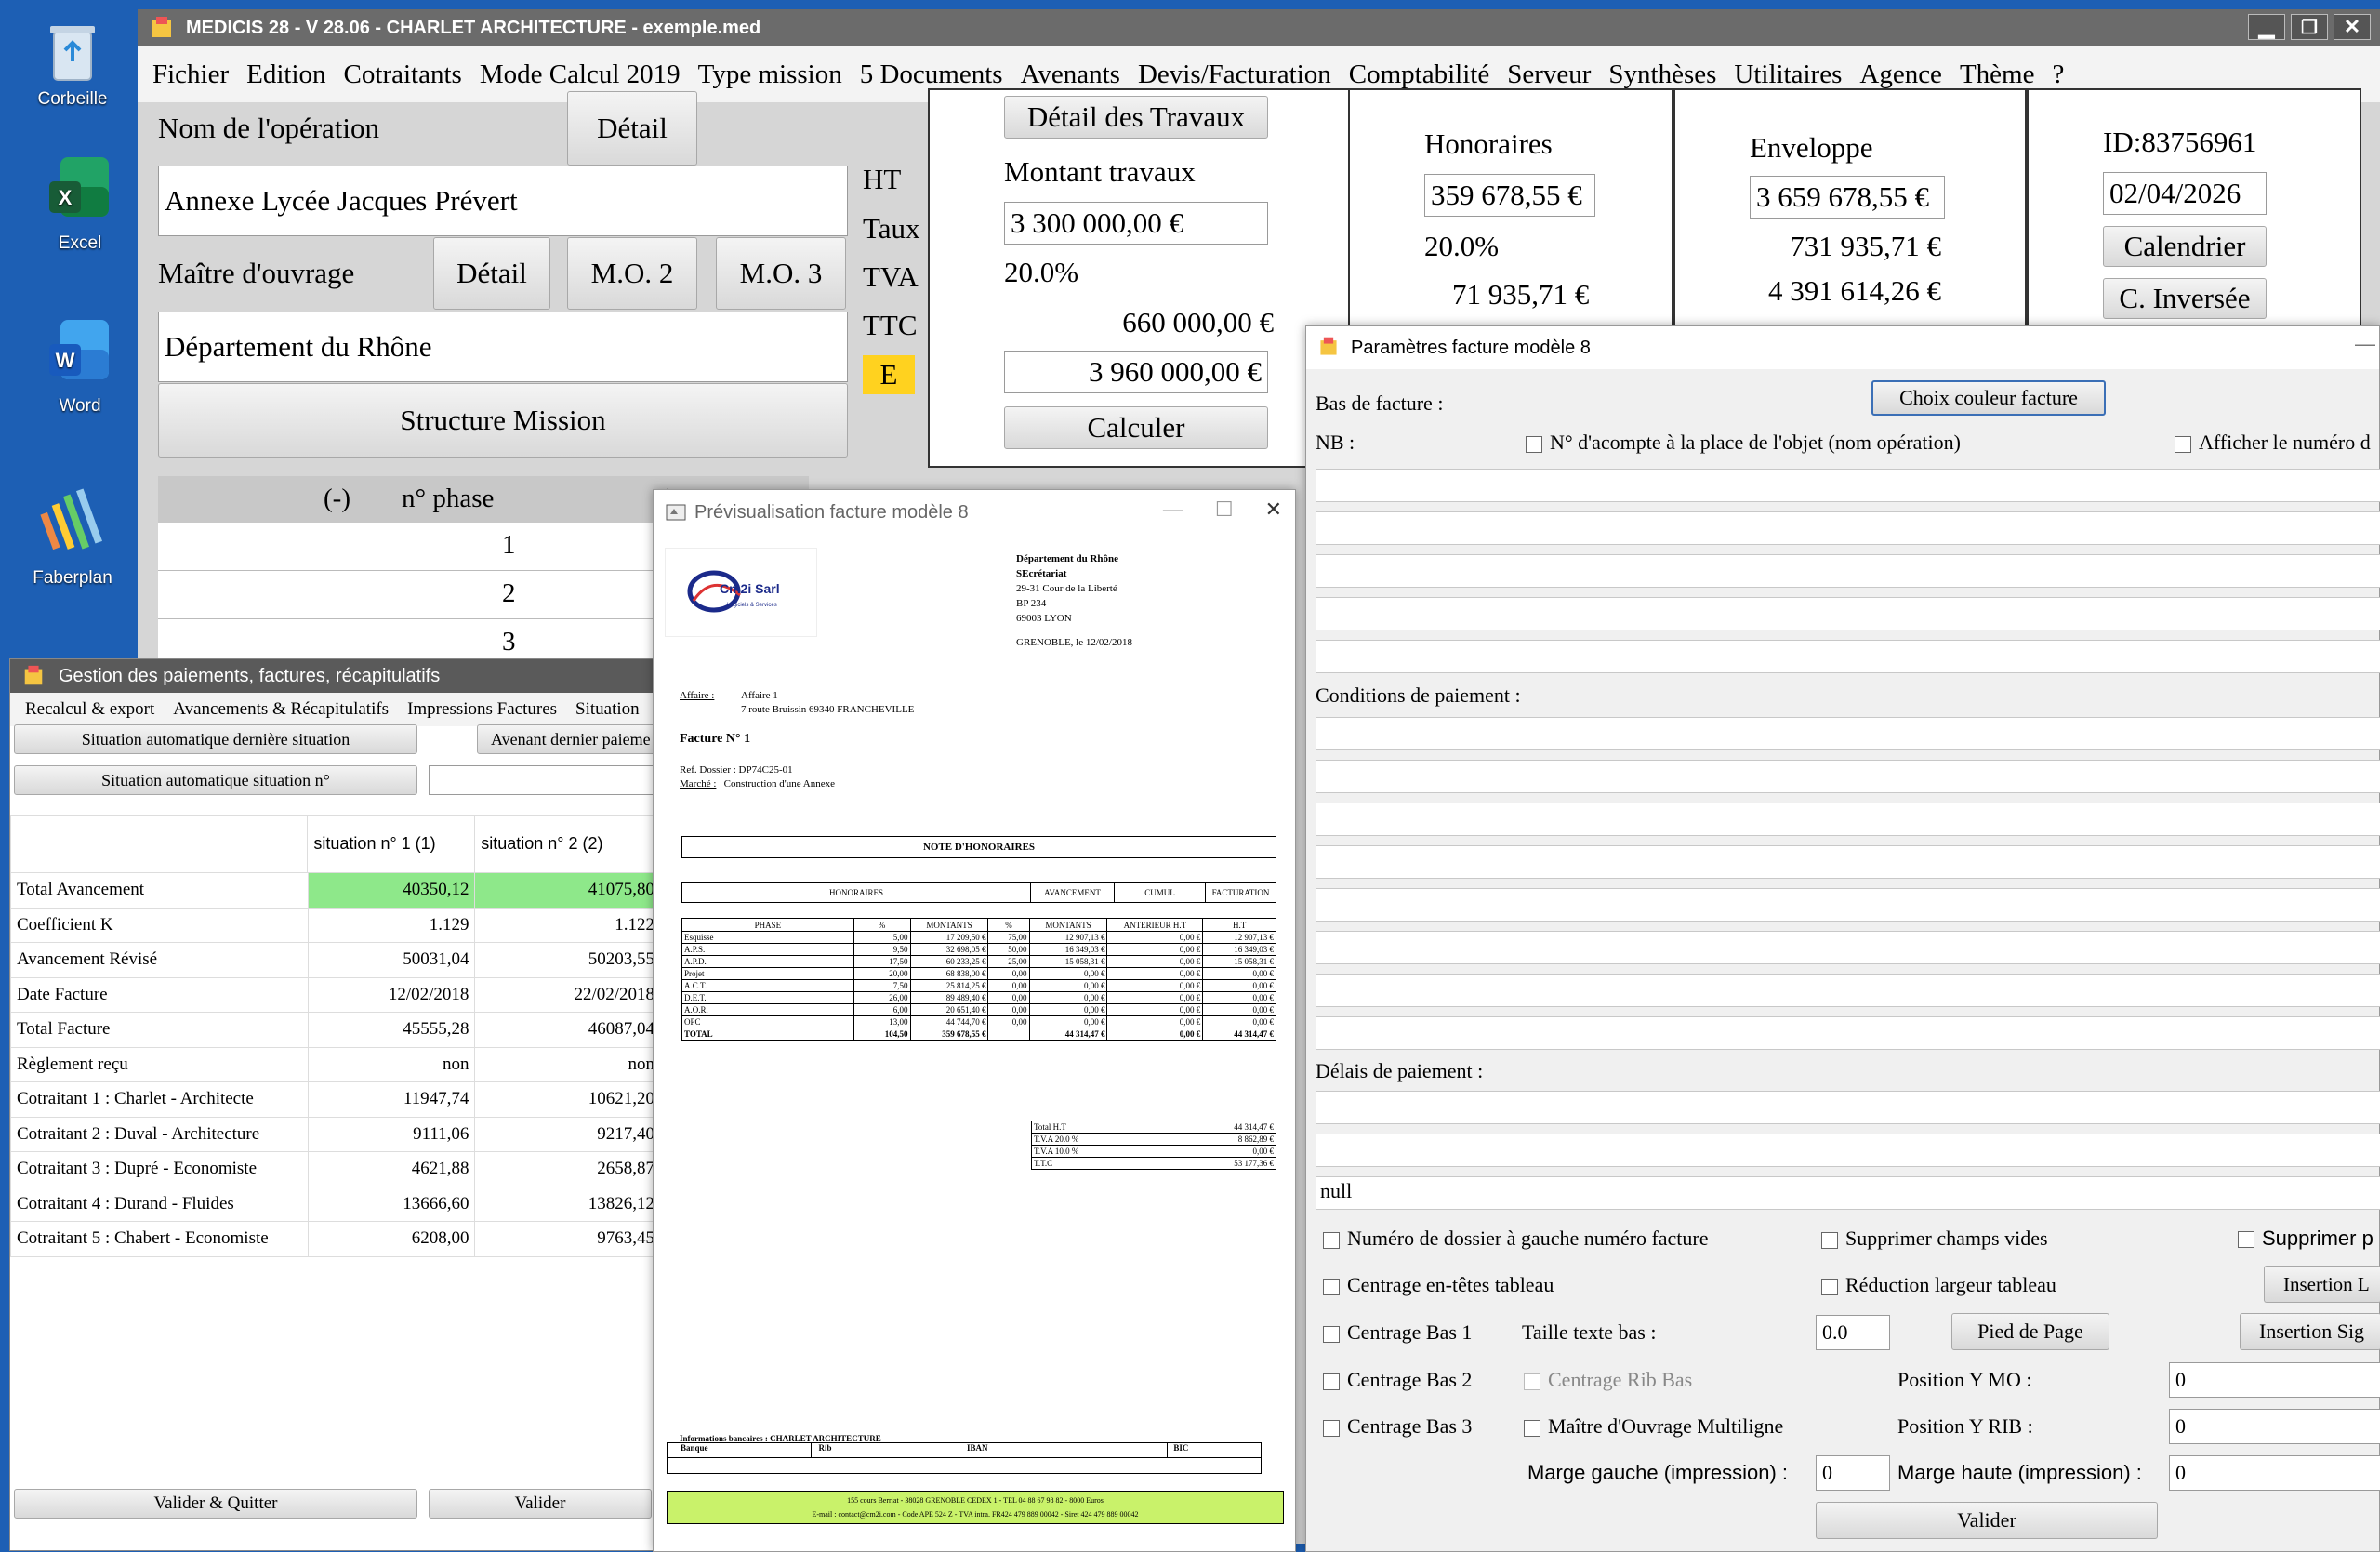 The width and height of the screenshot is (2380, 1552). Describe the element at coordinates (2309, 27) in the screenshot. I see `maximize-button: ❐` at that location.